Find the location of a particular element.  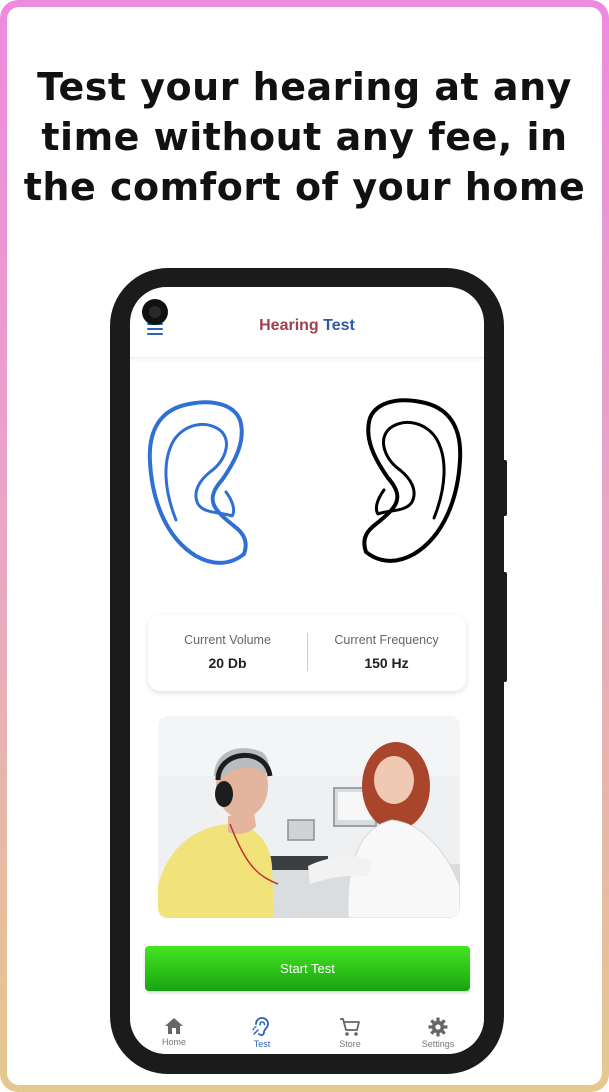

bottom-navigation: Home Test Store Settings is located at coordinates (307, 1030).